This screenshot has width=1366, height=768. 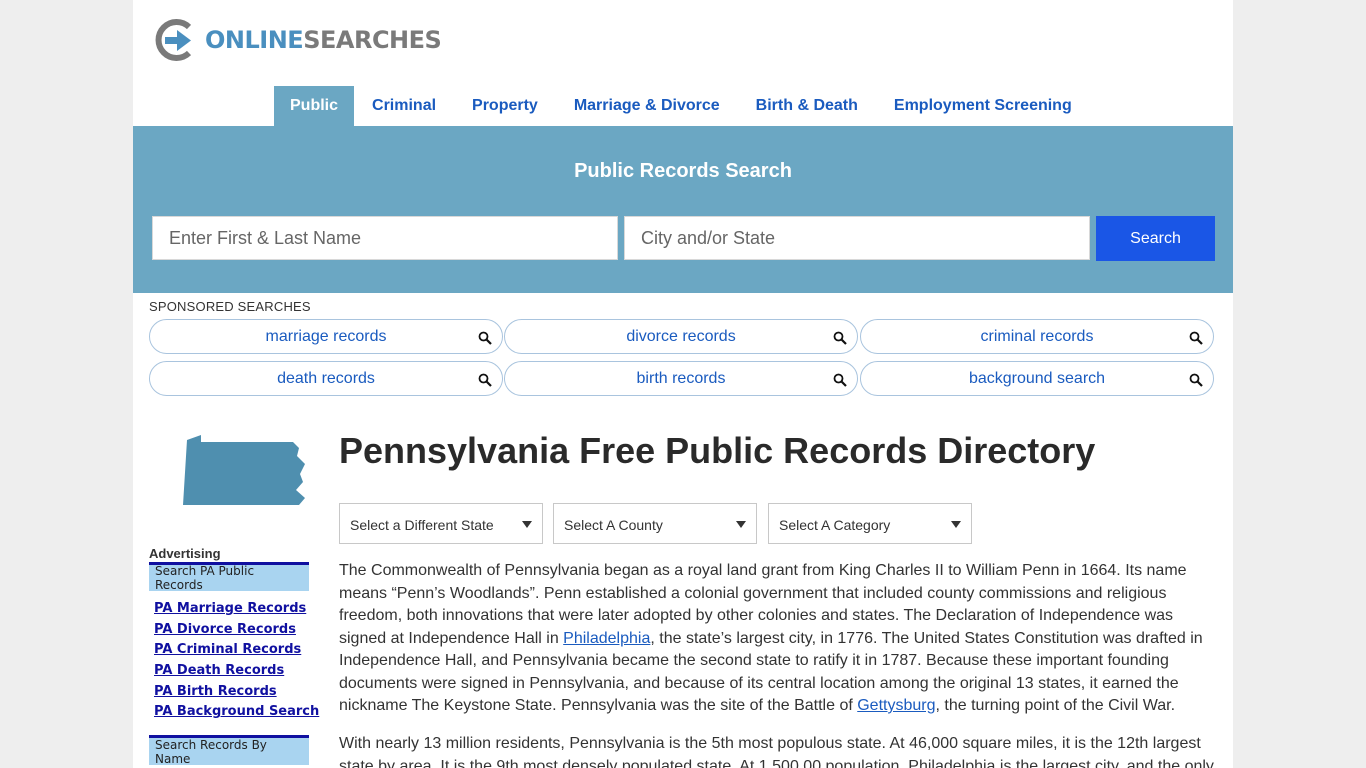 I want to click on sidebar-box-title: Search Records By Name, so click(x=229, y=750).